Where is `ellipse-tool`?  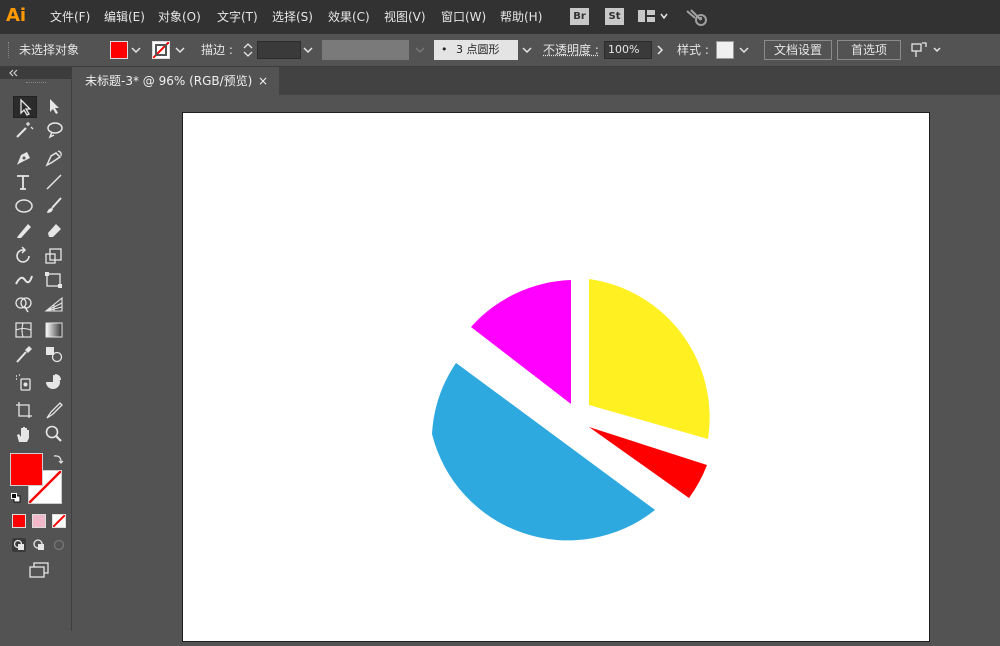
ellipse-tool is located at coordinates (24, 206).